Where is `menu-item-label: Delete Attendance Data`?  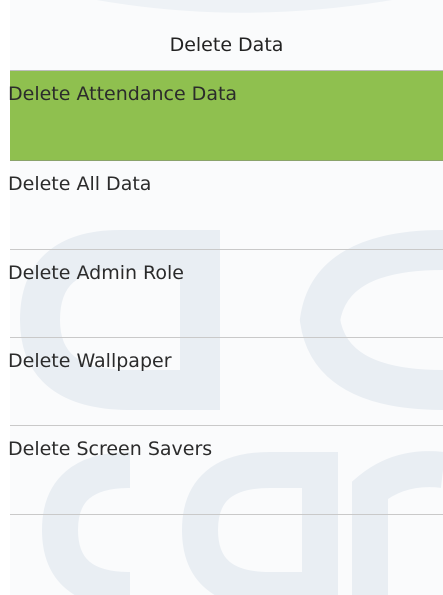
menu-item-label: Delete Attendance Data is located at coordinates (123, 94).